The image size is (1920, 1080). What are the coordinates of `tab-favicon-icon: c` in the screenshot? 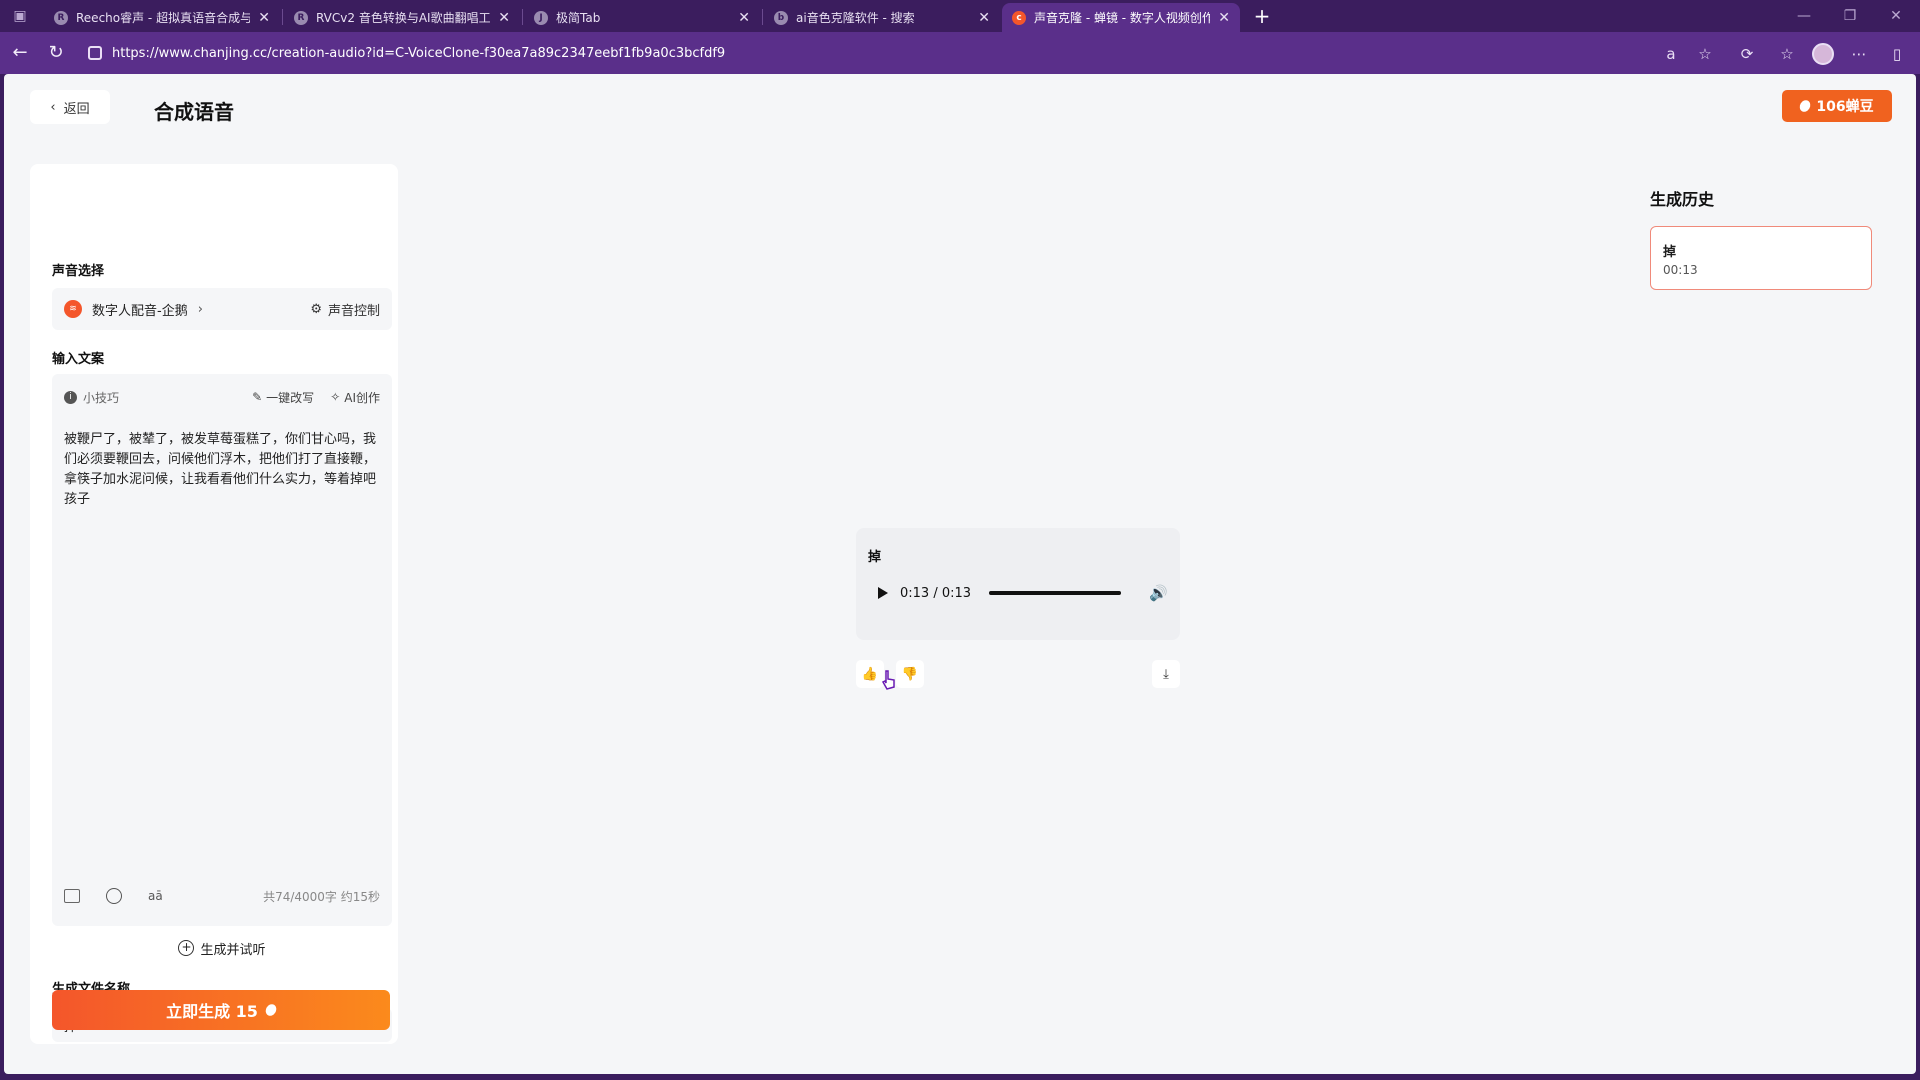 It's located at (1019, 17).